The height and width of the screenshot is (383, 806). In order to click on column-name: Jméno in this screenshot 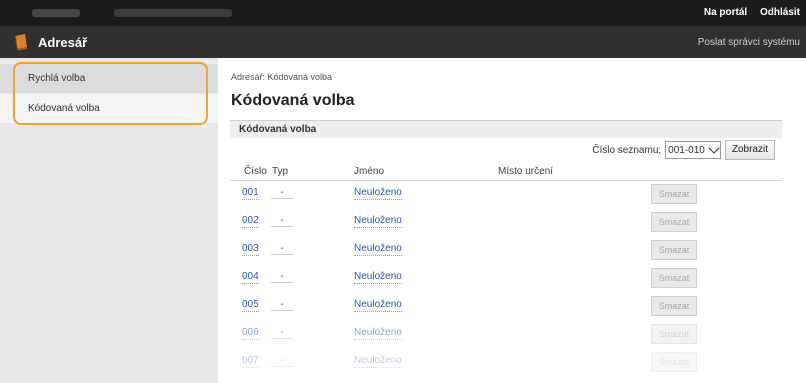, I will do `click(369, 171)`.